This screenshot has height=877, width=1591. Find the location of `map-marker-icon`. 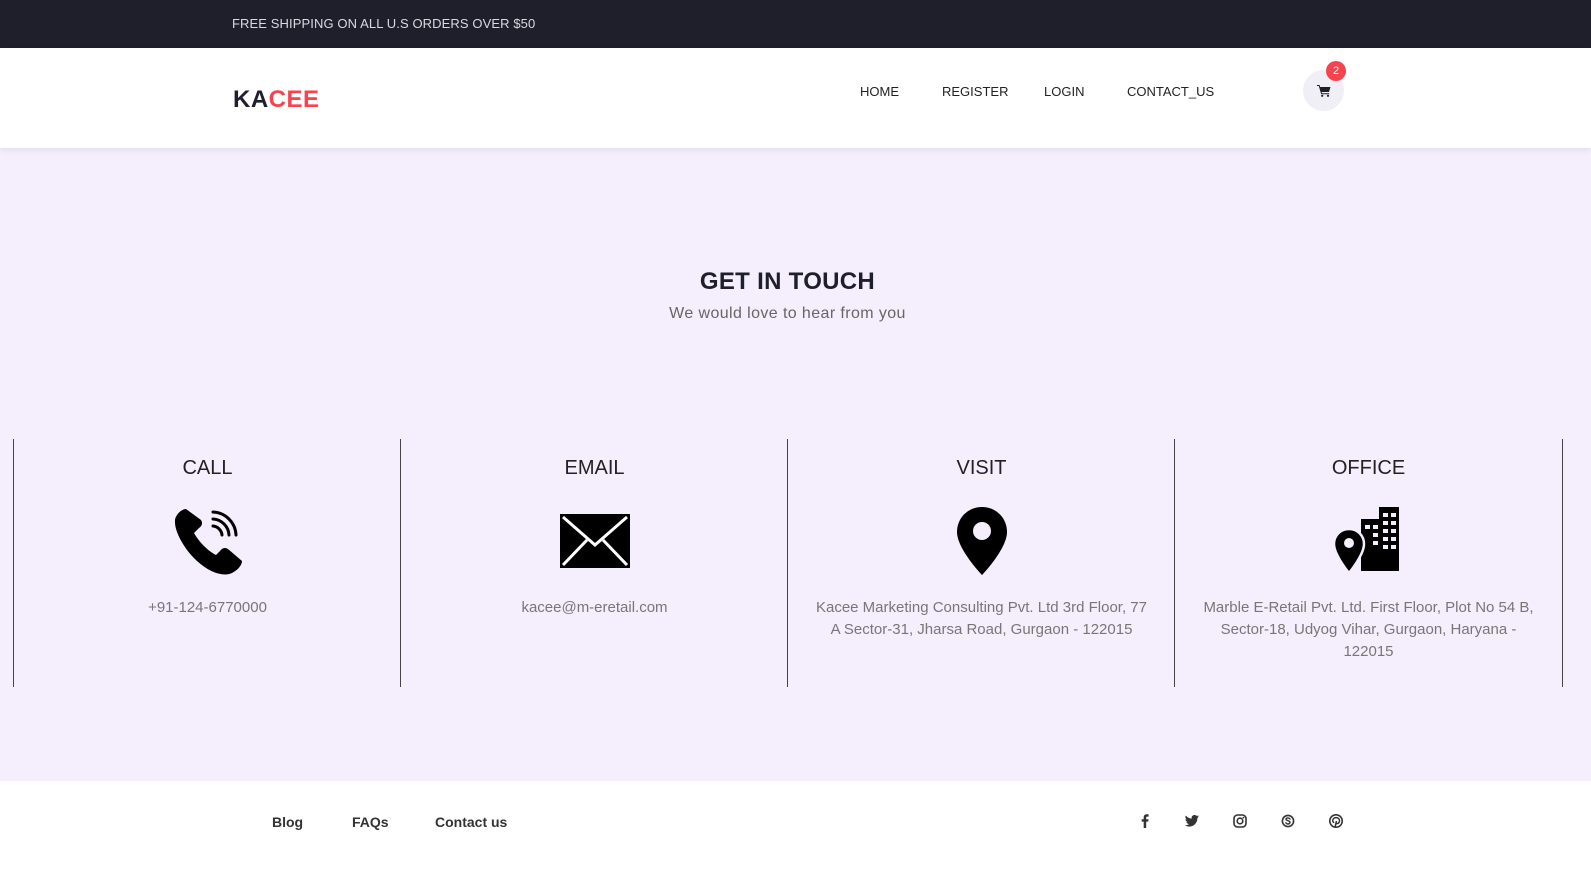

map-marker-icon is located at coordinates (981, 541).